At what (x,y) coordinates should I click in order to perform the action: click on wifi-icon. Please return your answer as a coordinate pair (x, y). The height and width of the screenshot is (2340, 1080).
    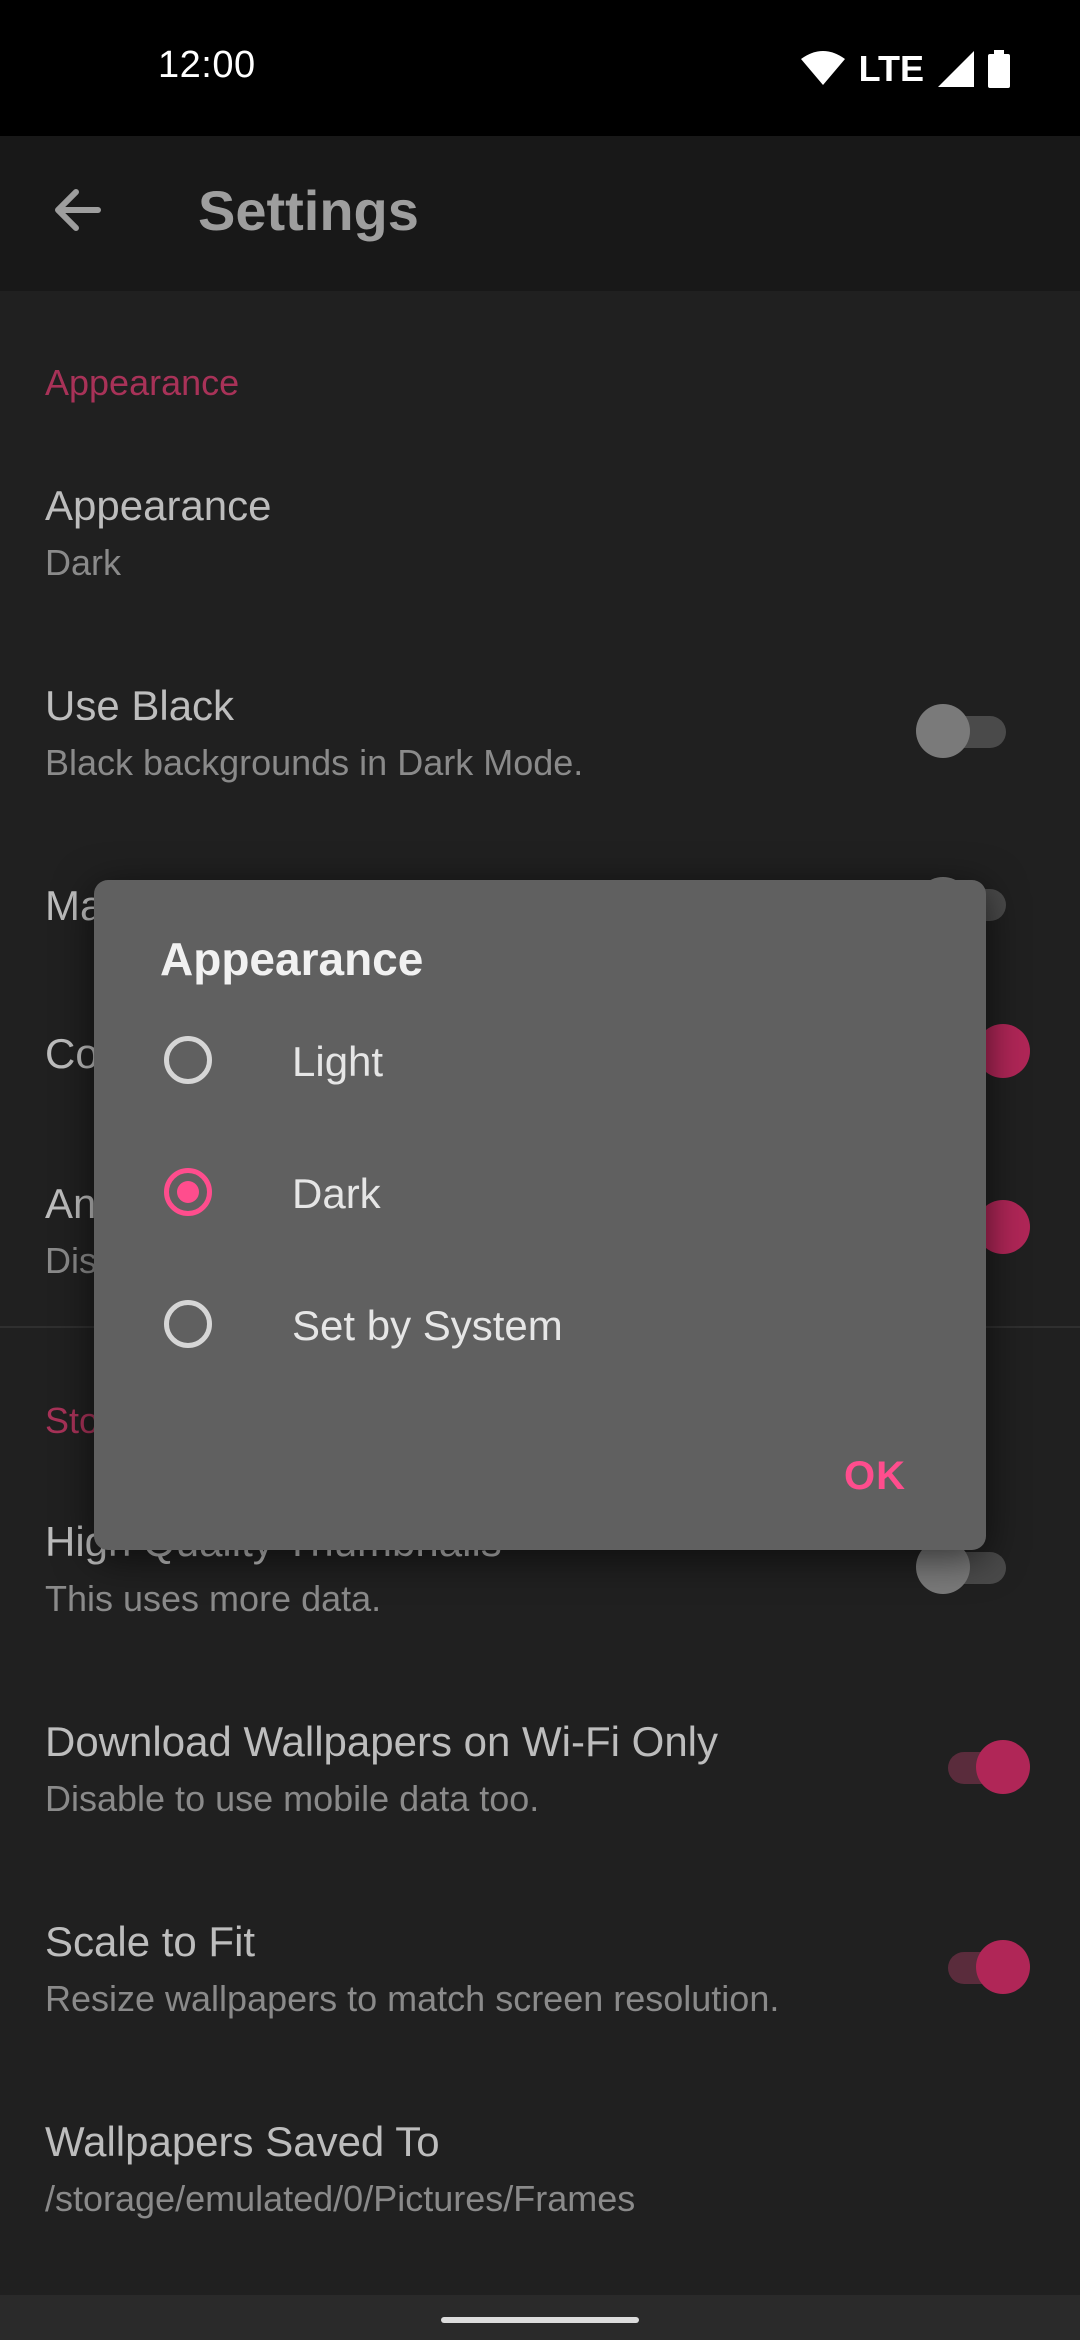
    Looking at the image, I should click on (822, 68).